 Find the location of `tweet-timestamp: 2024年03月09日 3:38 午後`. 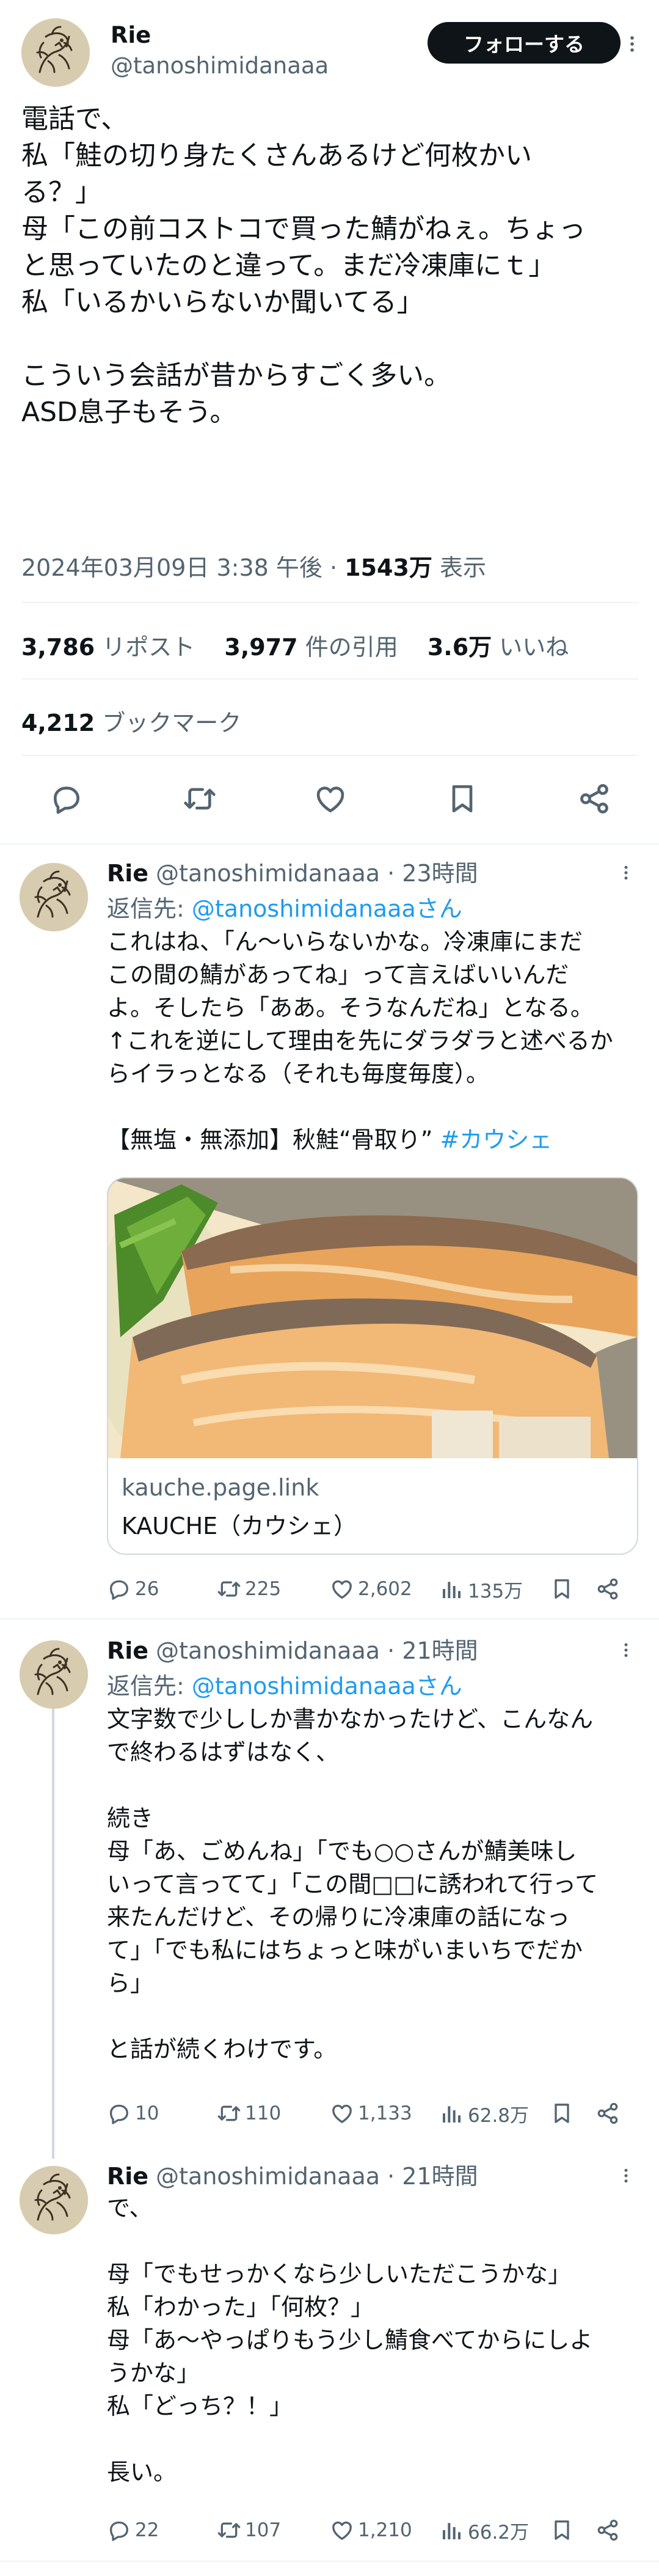

tweet-timestamp: 2024年03月09日 3:38 午後 is located at coordinates (171, 567).